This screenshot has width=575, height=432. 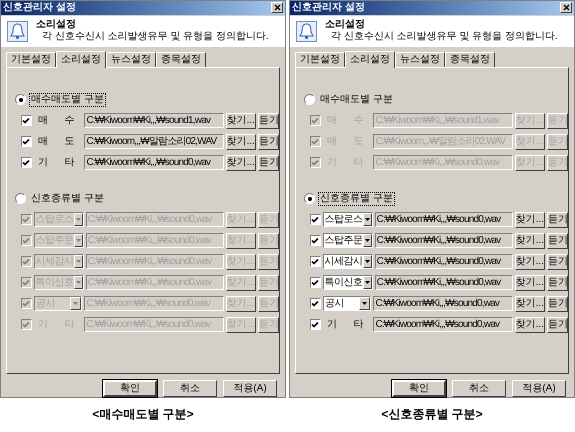 What do you see at coordinates (56, 121) in the screenshot?
I see `row-label: 매 수` at bounding box center [56, 121].